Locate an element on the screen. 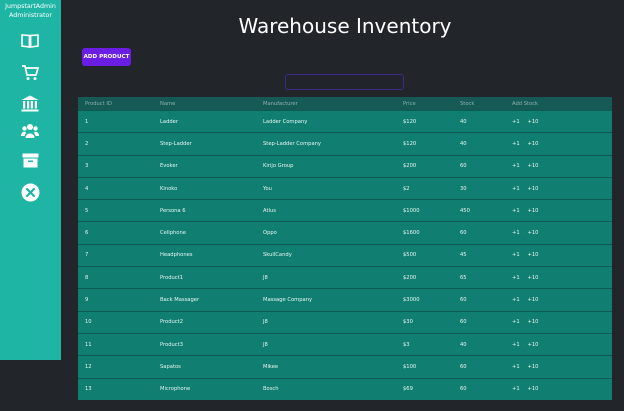 This screenshot has height=411, width=624. add-product-button: ADD PRODUCT is located at coordinates (106, 57).